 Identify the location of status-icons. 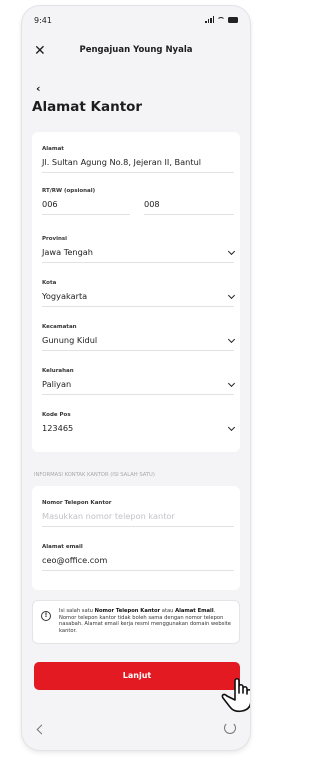
(221, 19).